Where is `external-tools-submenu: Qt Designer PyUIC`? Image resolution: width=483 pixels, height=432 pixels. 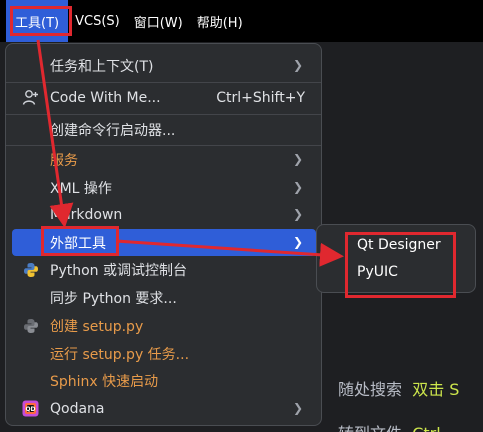
external-tools-submenu: Qt Designer PyUIC is located at coordinates (396, 261).